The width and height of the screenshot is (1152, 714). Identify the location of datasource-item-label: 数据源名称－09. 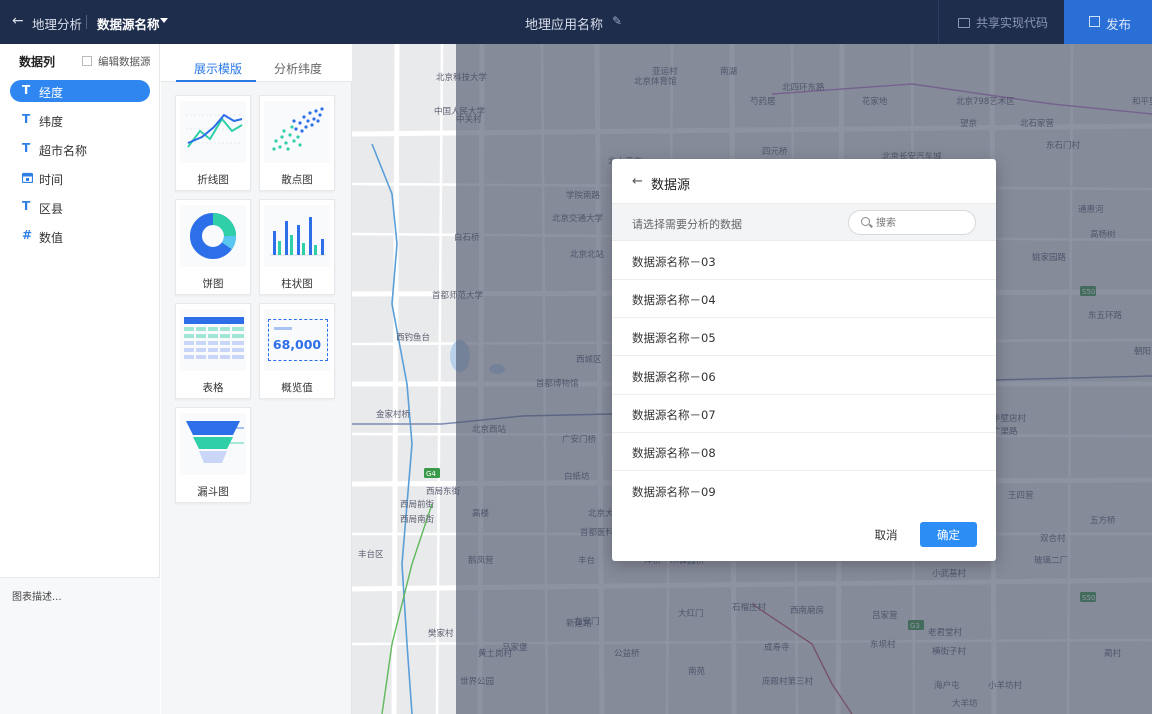
(674, 492).